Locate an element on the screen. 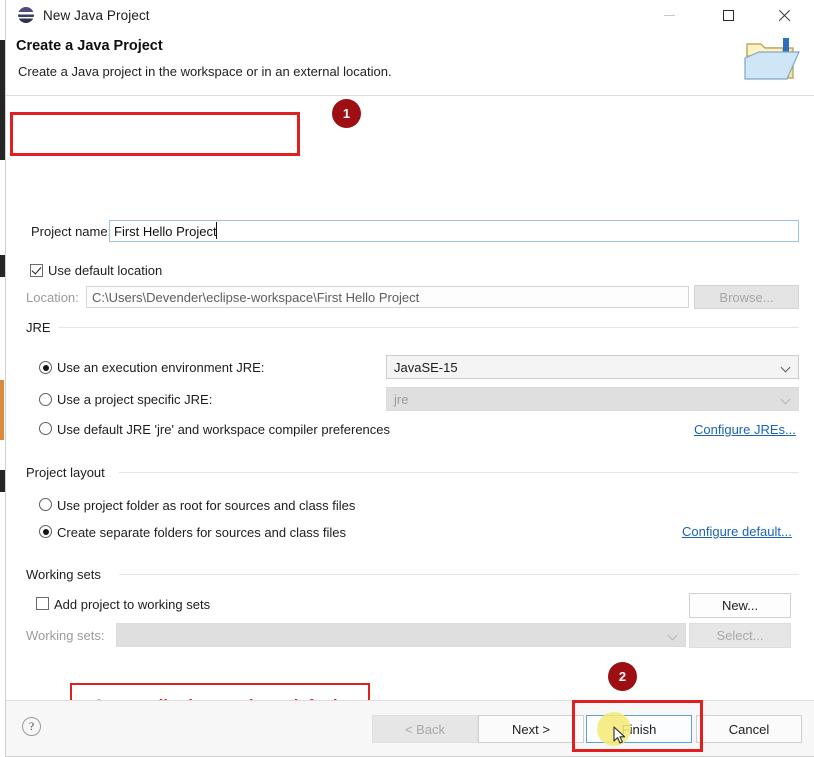 The height and width of the screenshot is (757, 814). dialog-footer: ? < Back Next > Finish Cancel is located at coordinates (410, 728).